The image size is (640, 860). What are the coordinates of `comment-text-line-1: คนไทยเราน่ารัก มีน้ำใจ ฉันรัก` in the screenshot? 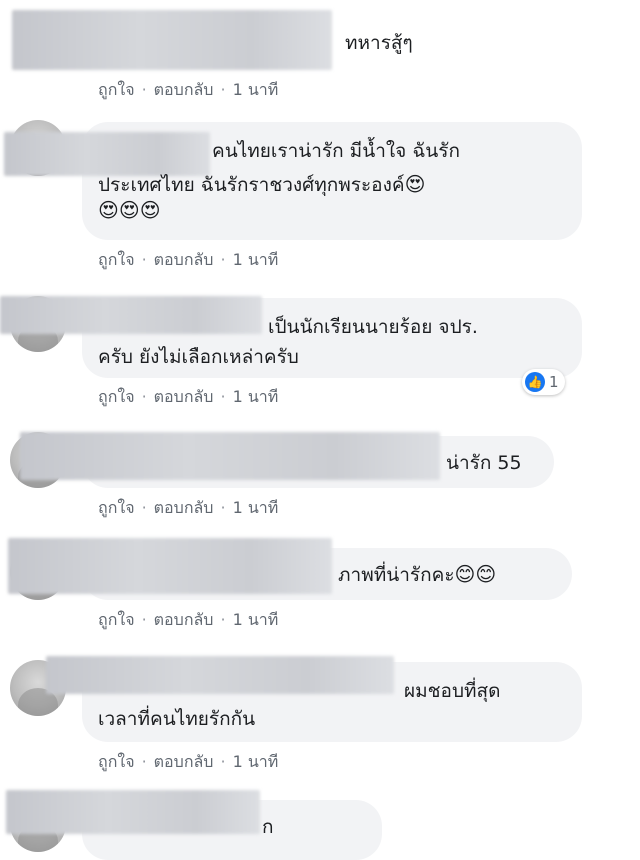 It's located at (336, 151).